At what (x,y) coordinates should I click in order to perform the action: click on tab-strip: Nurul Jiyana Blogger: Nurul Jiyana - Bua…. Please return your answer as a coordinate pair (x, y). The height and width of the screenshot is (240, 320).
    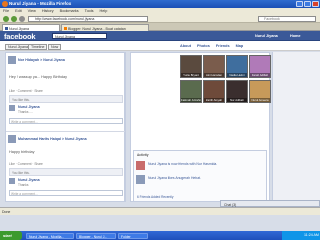
    Looking at the image, I should click on (160, 27).